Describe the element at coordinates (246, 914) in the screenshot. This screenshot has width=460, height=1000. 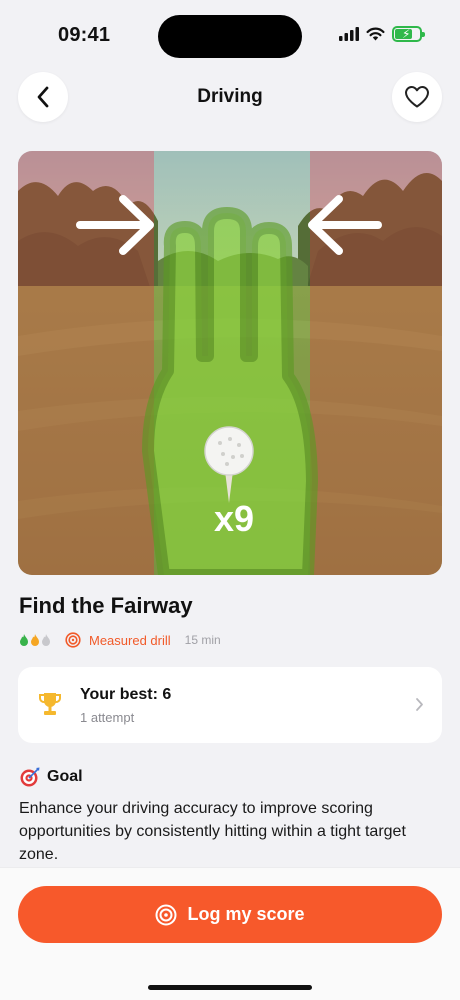
I see `log-score-label: Log my score` at that location.